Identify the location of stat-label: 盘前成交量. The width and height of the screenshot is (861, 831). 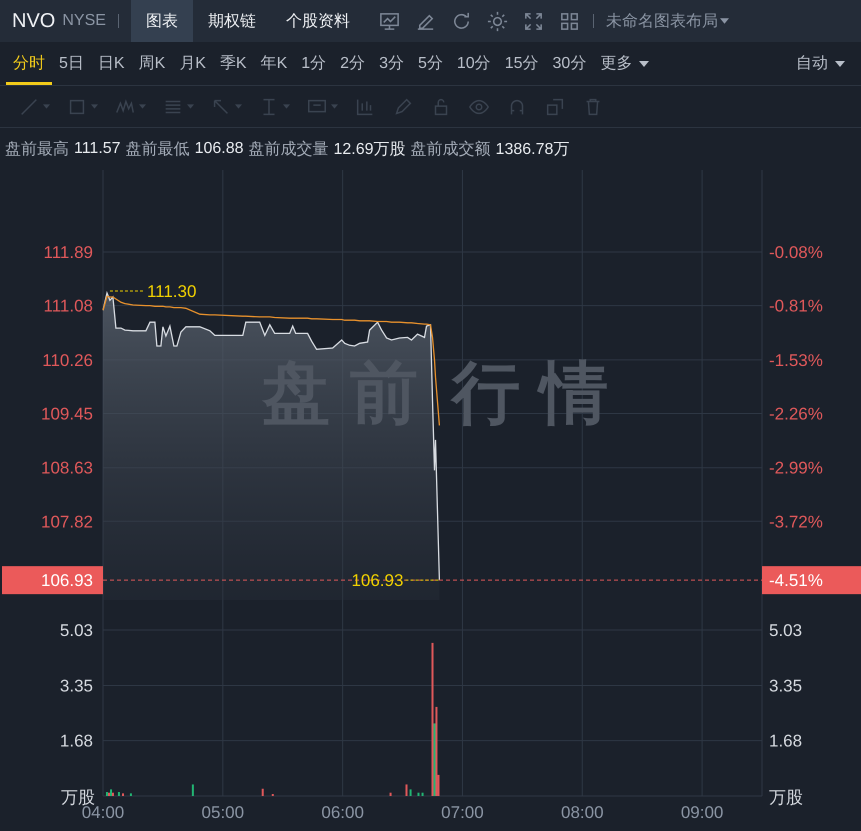
(288, 150).